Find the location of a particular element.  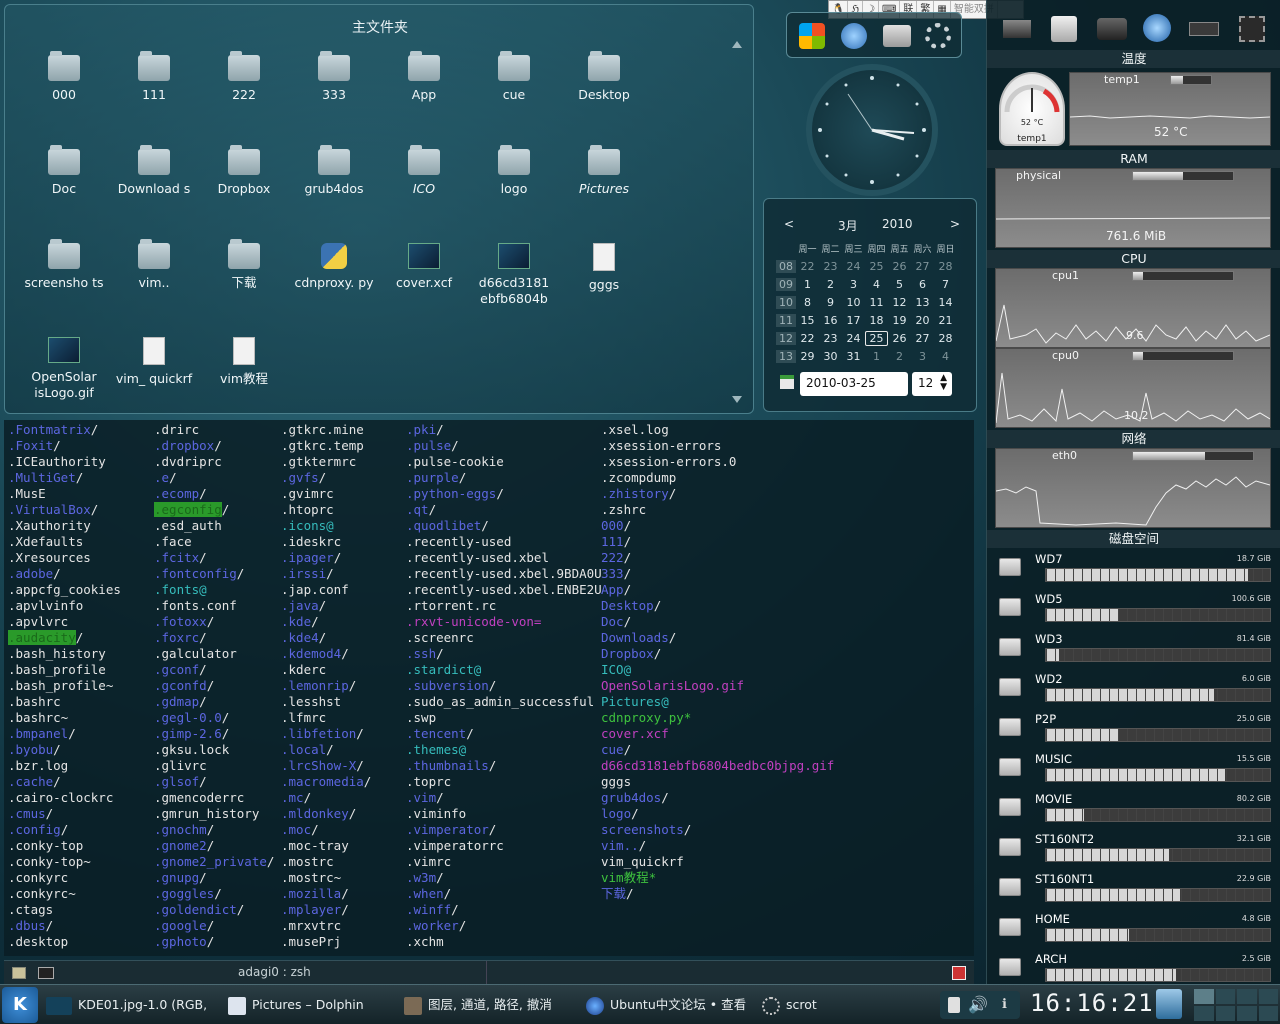

folder-item: Desktop is located at coordinates (604, 77).